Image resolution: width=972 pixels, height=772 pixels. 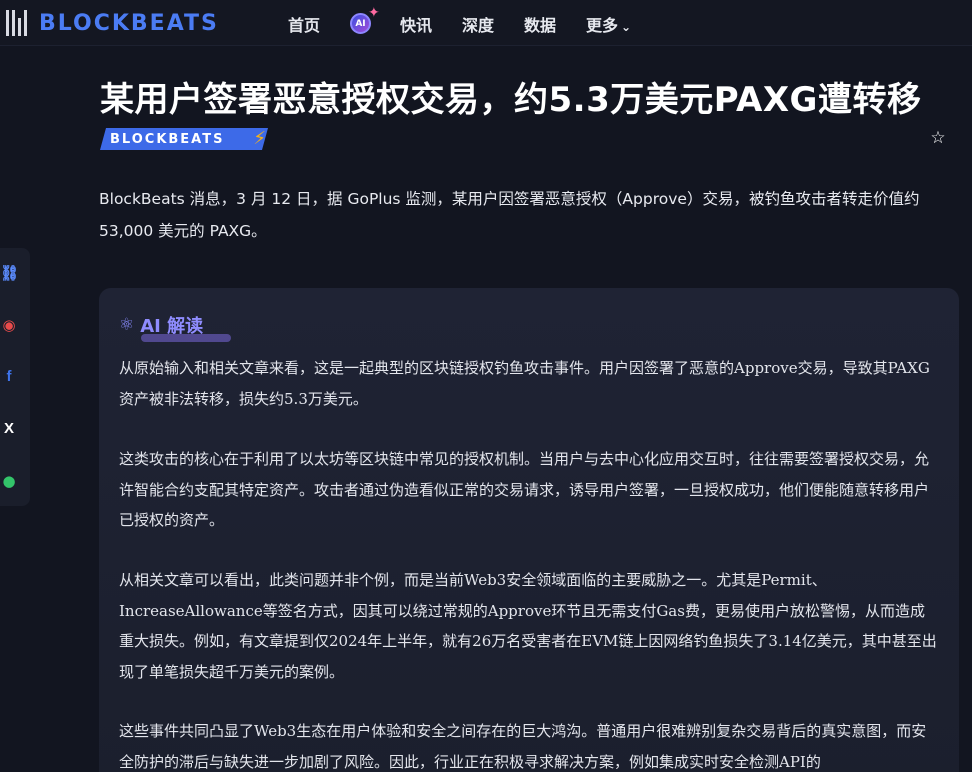 What do you see at coordinates (9, 429) in the screenshot?
I see `x-icon: X` at bounding box center [9, 429].